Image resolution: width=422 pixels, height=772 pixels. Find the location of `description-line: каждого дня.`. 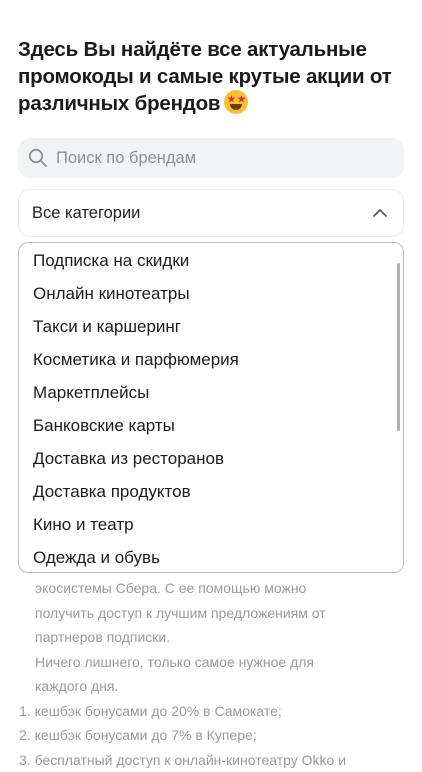

description-line: каждого дня. is located at coordinates (211, 686).